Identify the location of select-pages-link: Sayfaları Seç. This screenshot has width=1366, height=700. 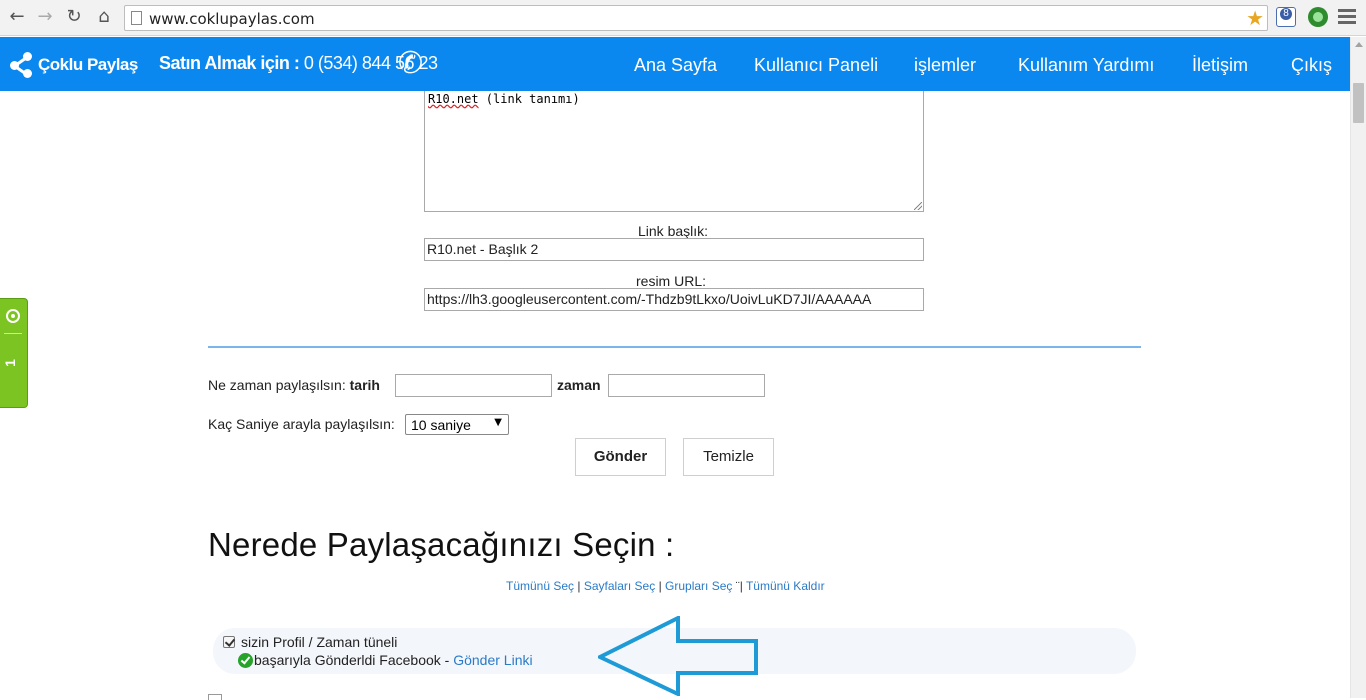
(619, 586).